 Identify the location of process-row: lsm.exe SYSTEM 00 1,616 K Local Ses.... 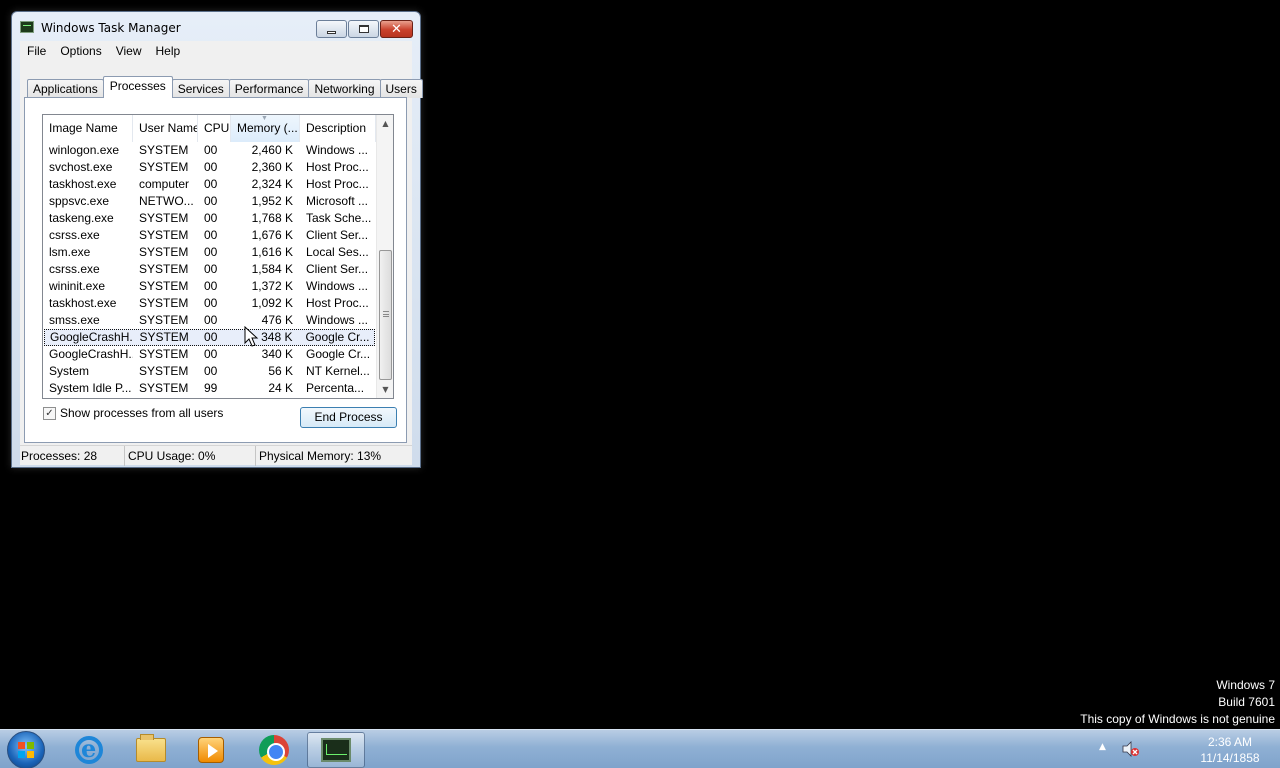
(209, 252).